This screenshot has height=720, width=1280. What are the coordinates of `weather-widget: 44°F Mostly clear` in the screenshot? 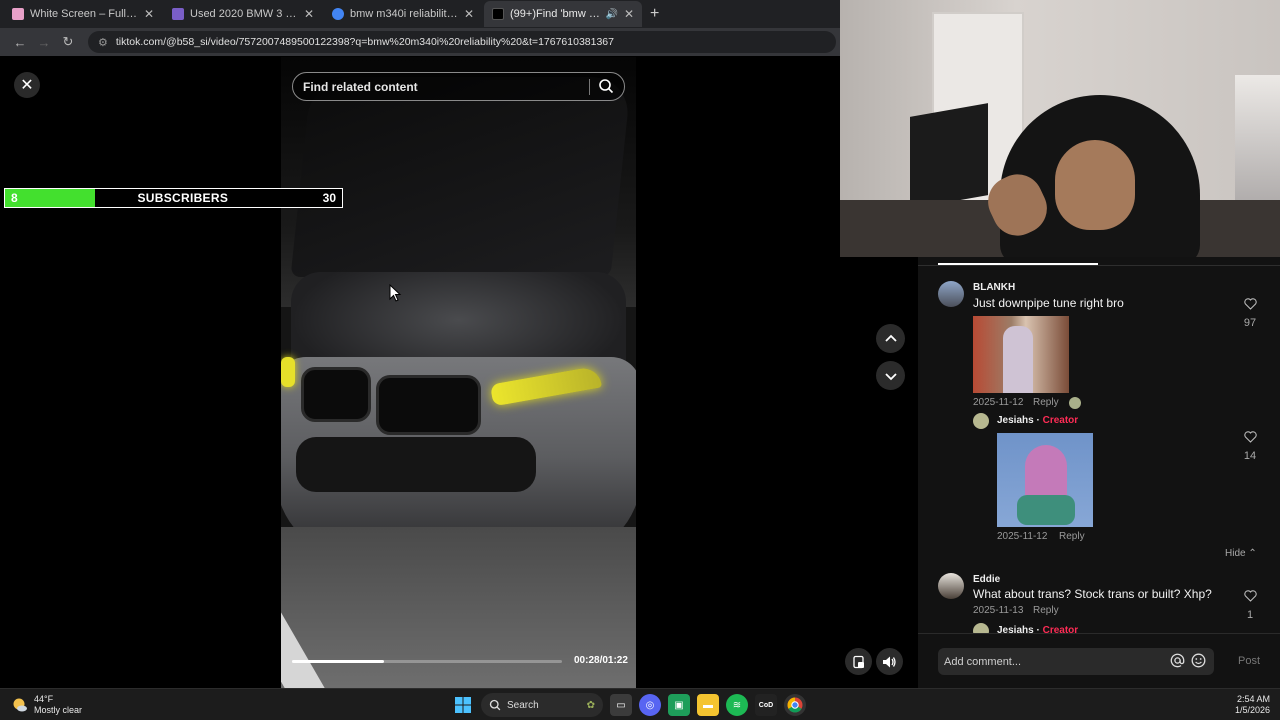 It's located at (47, 705).